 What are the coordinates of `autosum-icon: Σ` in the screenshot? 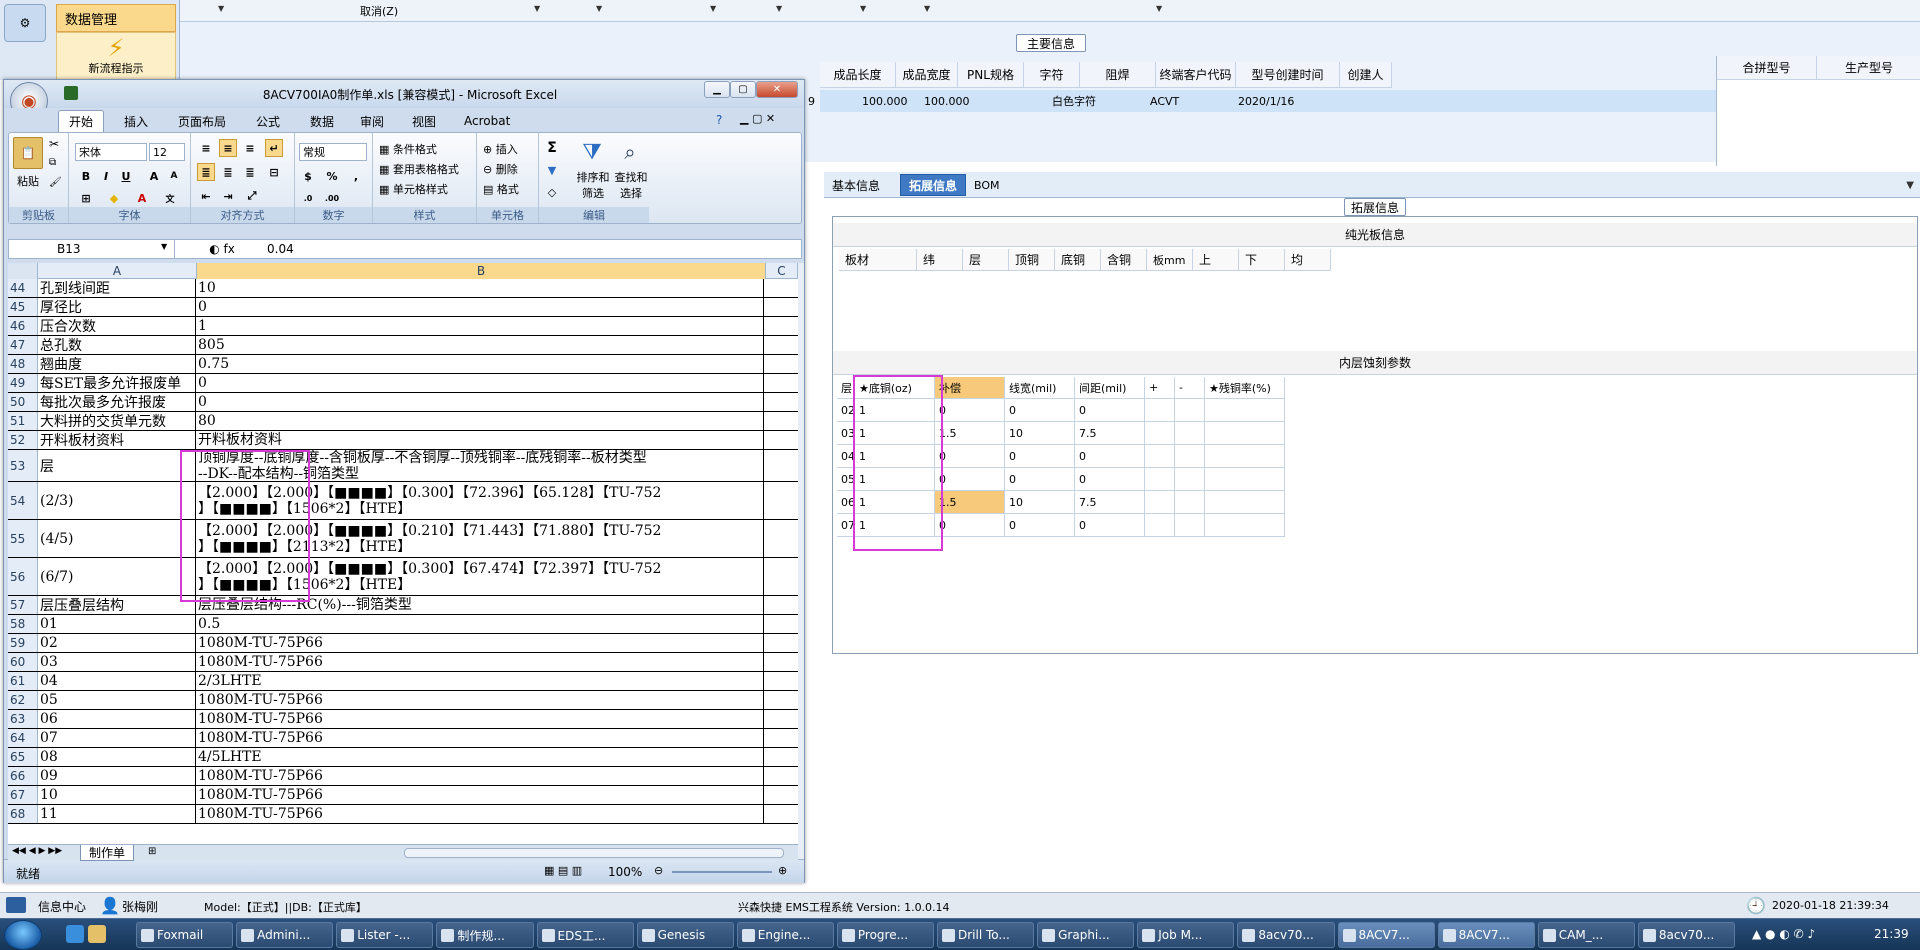 It's located at (552, 148).